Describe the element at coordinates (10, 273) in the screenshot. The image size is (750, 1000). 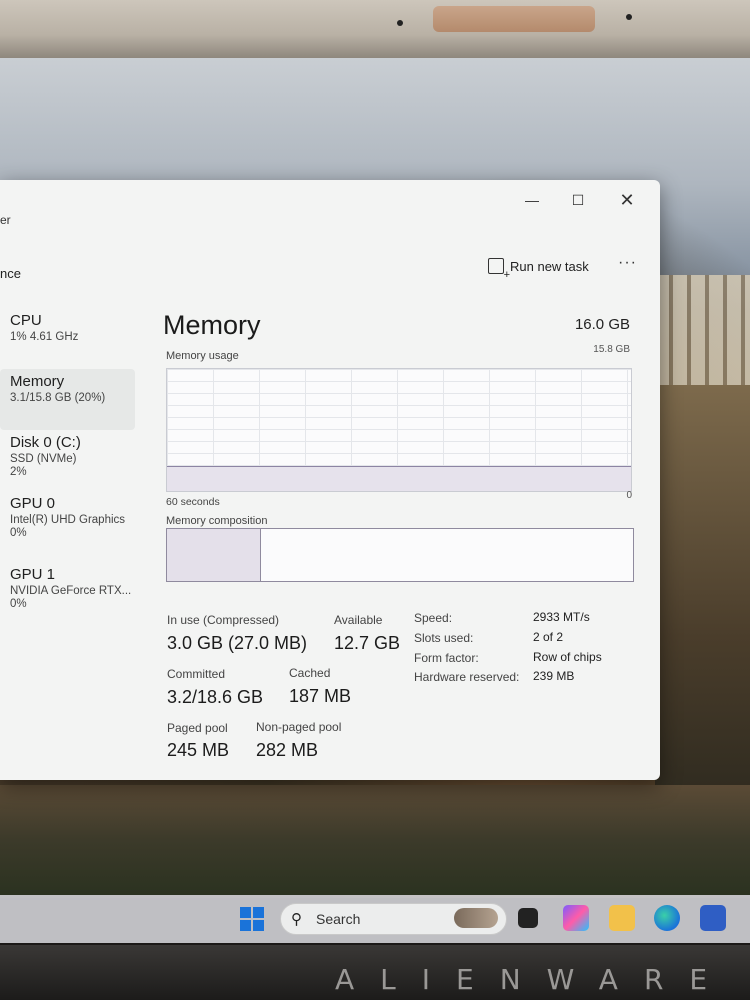
I see `page-title: nce` at that location.